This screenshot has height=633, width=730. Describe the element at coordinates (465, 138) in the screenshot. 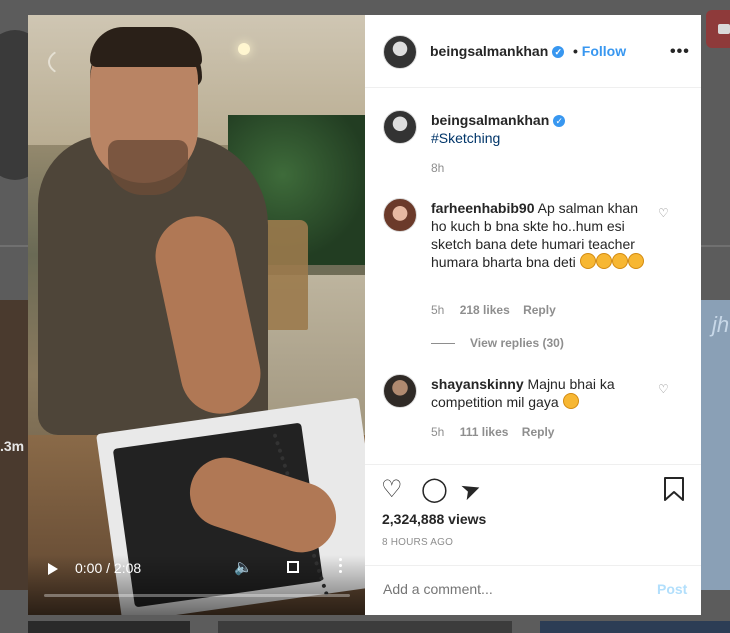

I see `caption-hashtag: #Sketching` at that location.